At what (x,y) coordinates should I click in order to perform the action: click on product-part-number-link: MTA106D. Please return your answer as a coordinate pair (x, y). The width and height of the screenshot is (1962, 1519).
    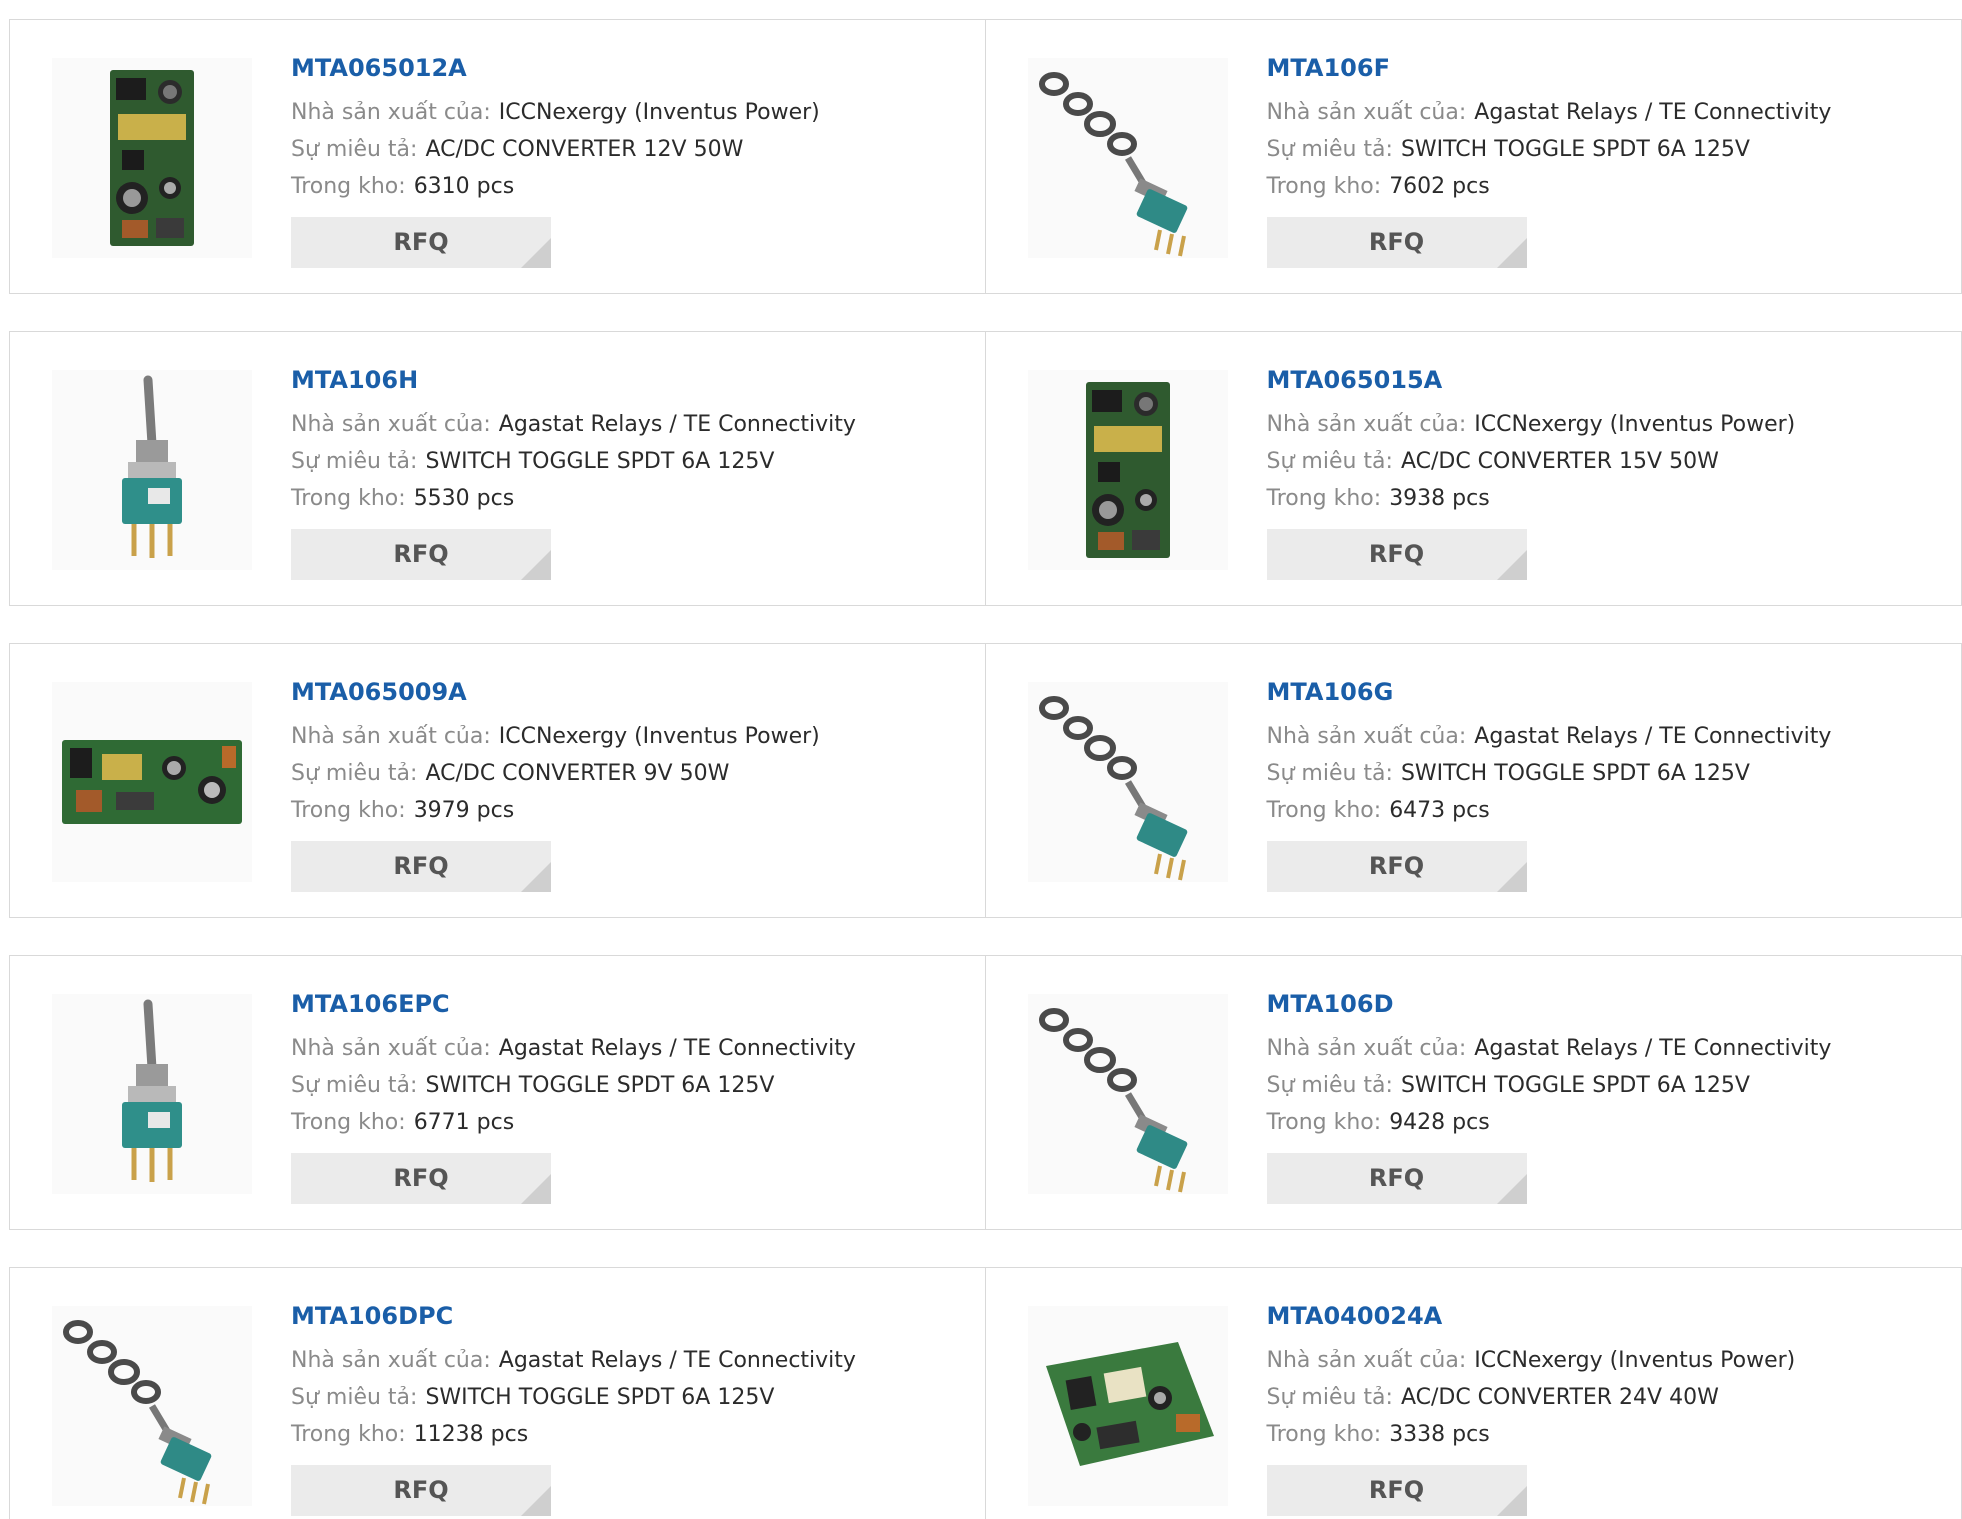
    Looking at the image, I should click on (1549, 1004).